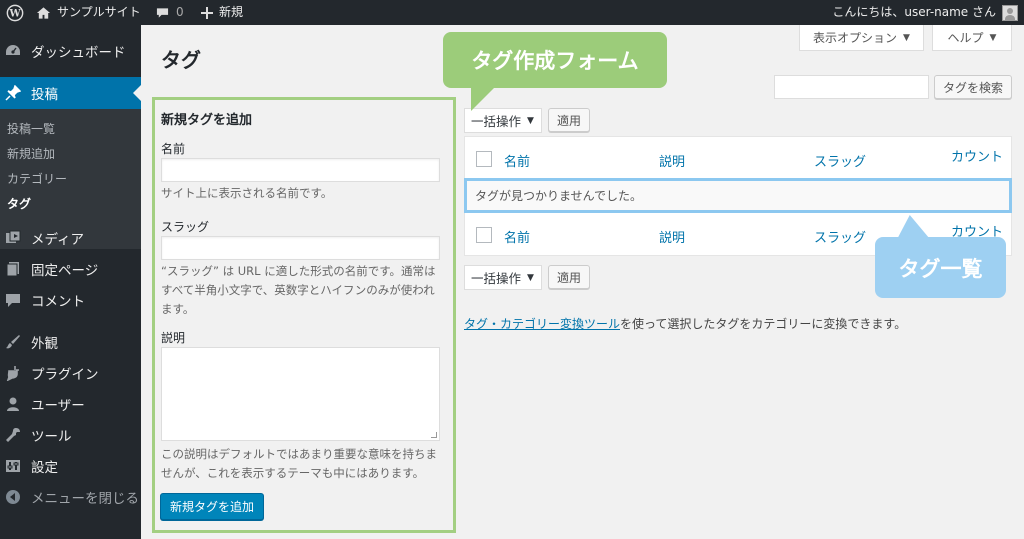 The height and width of the screenshot is (539, 1024). Describe the element at coordinates (13, 435) in the screenshot. I see `wrench-icon` at that location.